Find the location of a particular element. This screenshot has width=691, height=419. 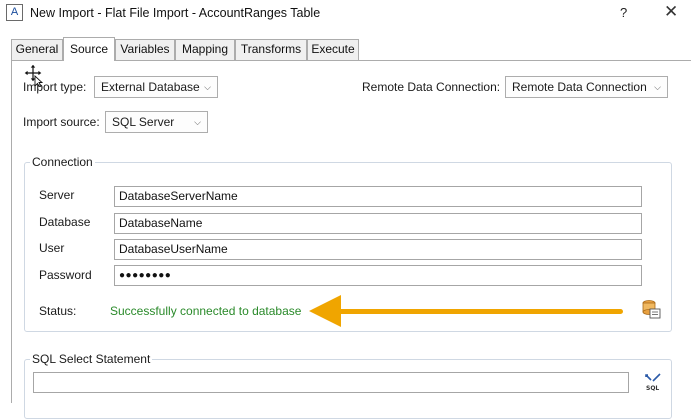

svg-text: SQL is located at coordinates (652, 388).